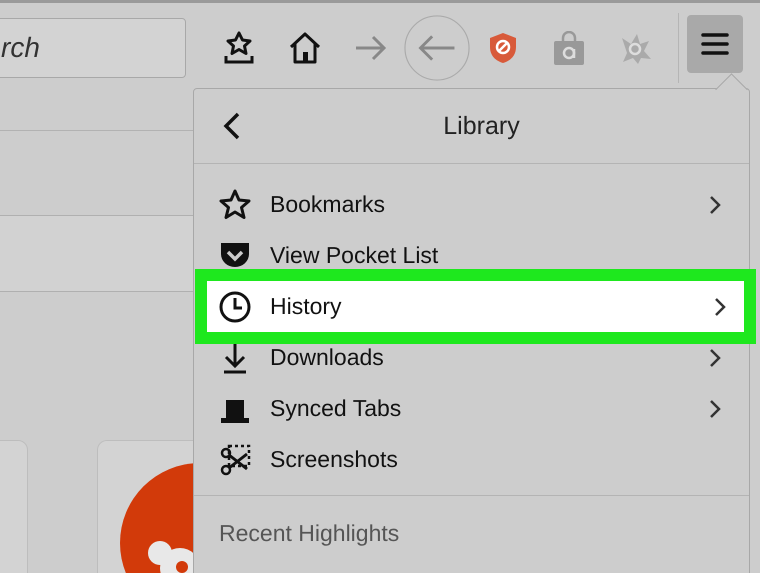 Image resolution: width=760 pixels, height=573 pixels. Describe the element at coordinates (327, 357) in the screenshot. I see `menu-item-label: Downloads` at that location.